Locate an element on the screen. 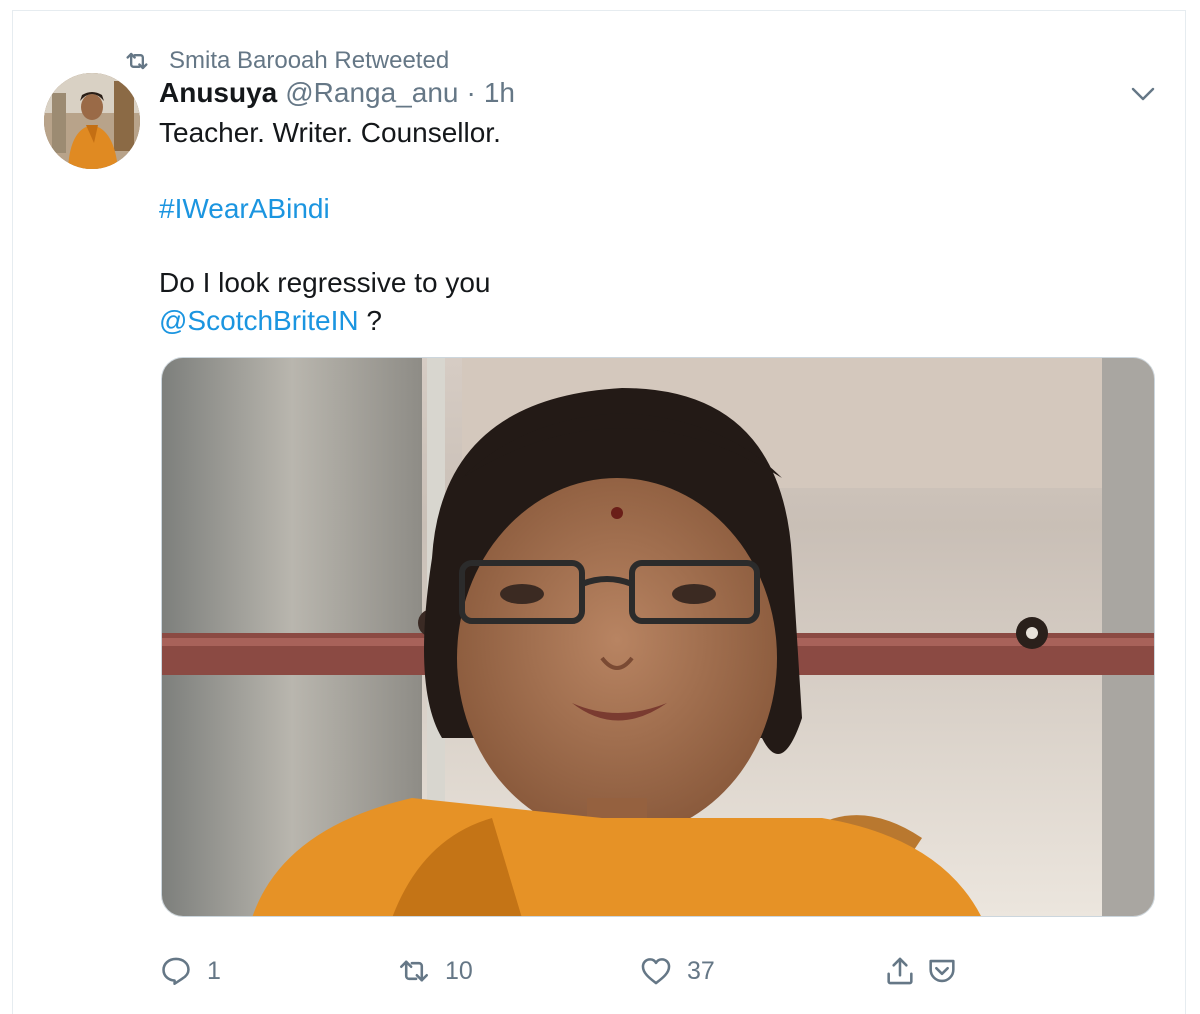  question-mark: ? is located at coordinates (370, 320).